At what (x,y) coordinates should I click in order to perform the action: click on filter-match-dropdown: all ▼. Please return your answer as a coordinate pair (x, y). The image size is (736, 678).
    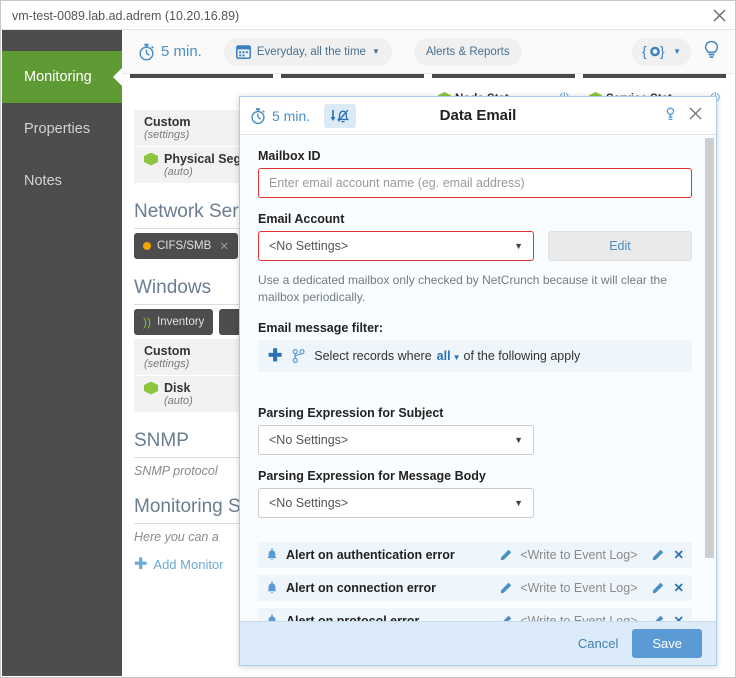
    Looking at the image, I should click on (449, 356).